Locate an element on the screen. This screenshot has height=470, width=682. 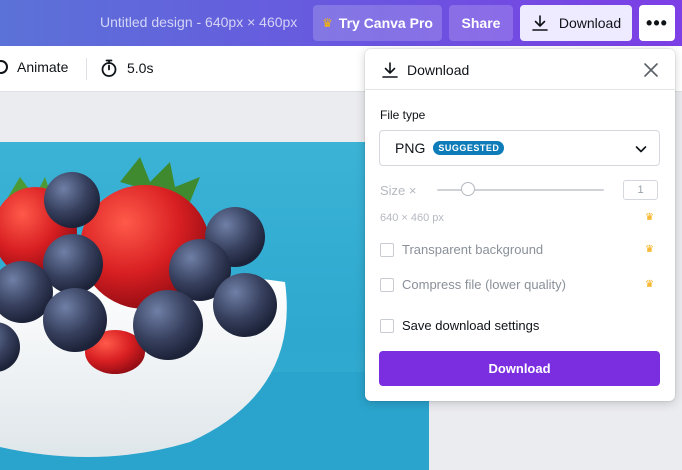
toolbar-divider is located at coordinates (86, 69).